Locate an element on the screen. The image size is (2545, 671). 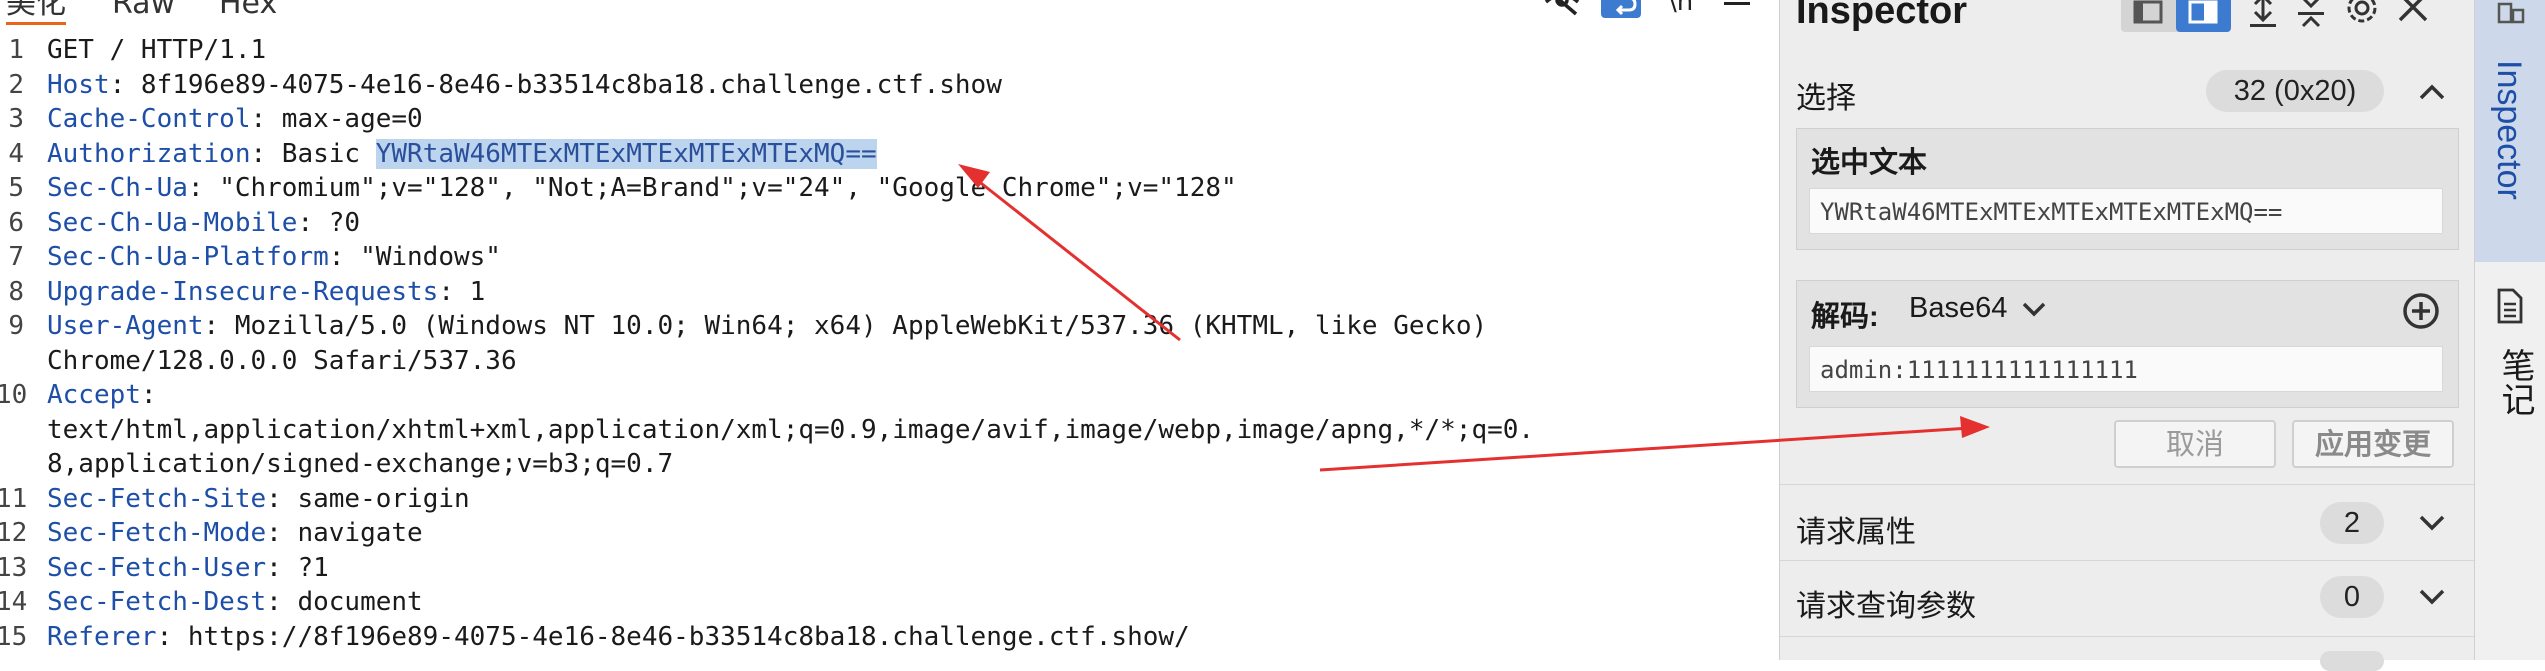
svg-text: \n is located at coordinates (1680, 8).